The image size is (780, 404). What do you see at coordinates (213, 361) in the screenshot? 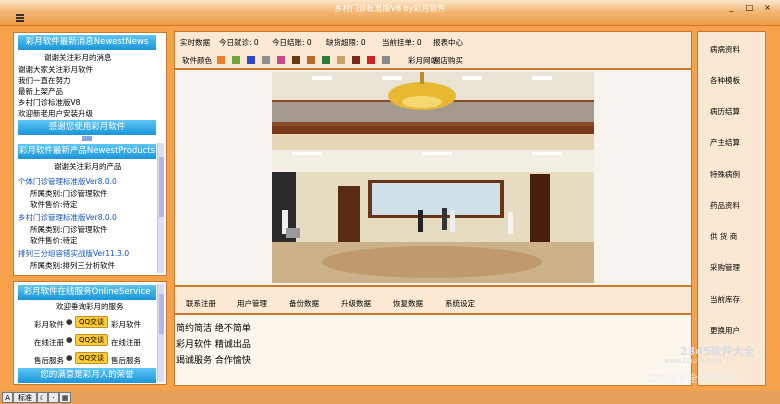
I see `tagline-text: 竭诚服务 合作愉快` at bounding box center [213, 361].